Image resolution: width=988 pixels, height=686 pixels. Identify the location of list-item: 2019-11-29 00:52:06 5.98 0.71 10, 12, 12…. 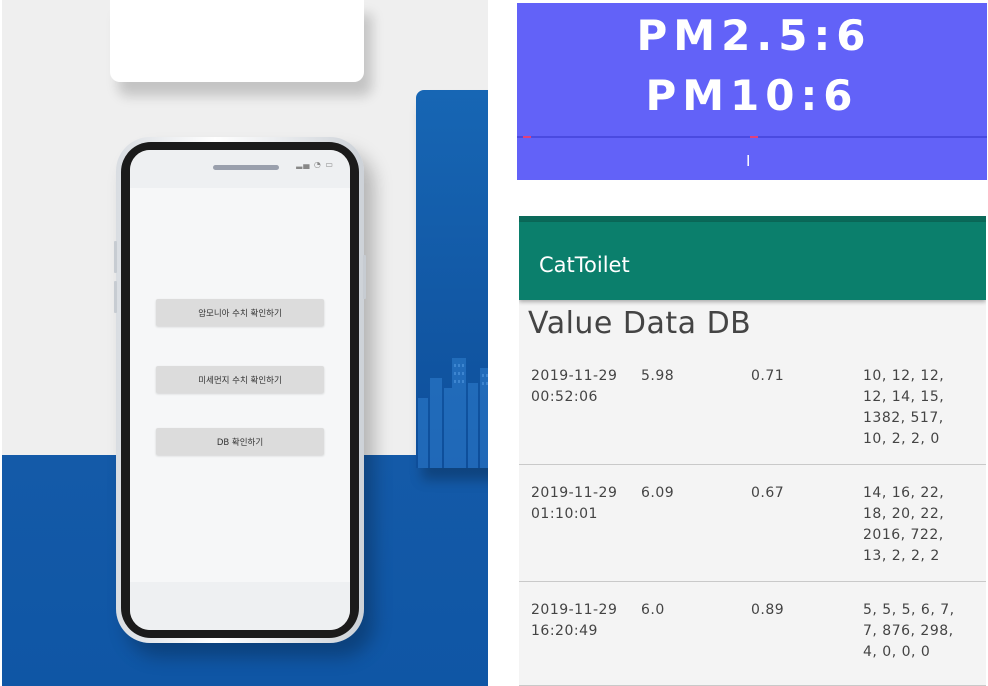
(752, 410).